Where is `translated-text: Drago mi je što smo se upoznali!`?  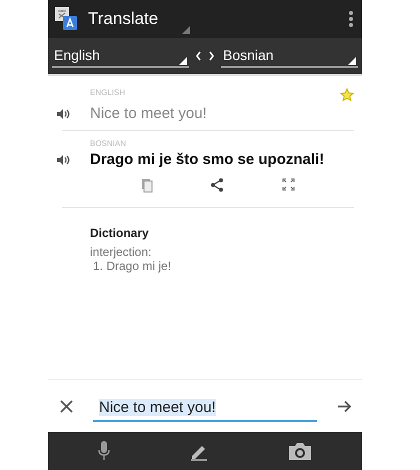 translated-text: Drago mi je što smo se upoznali! is located at coordinates (207, 159).